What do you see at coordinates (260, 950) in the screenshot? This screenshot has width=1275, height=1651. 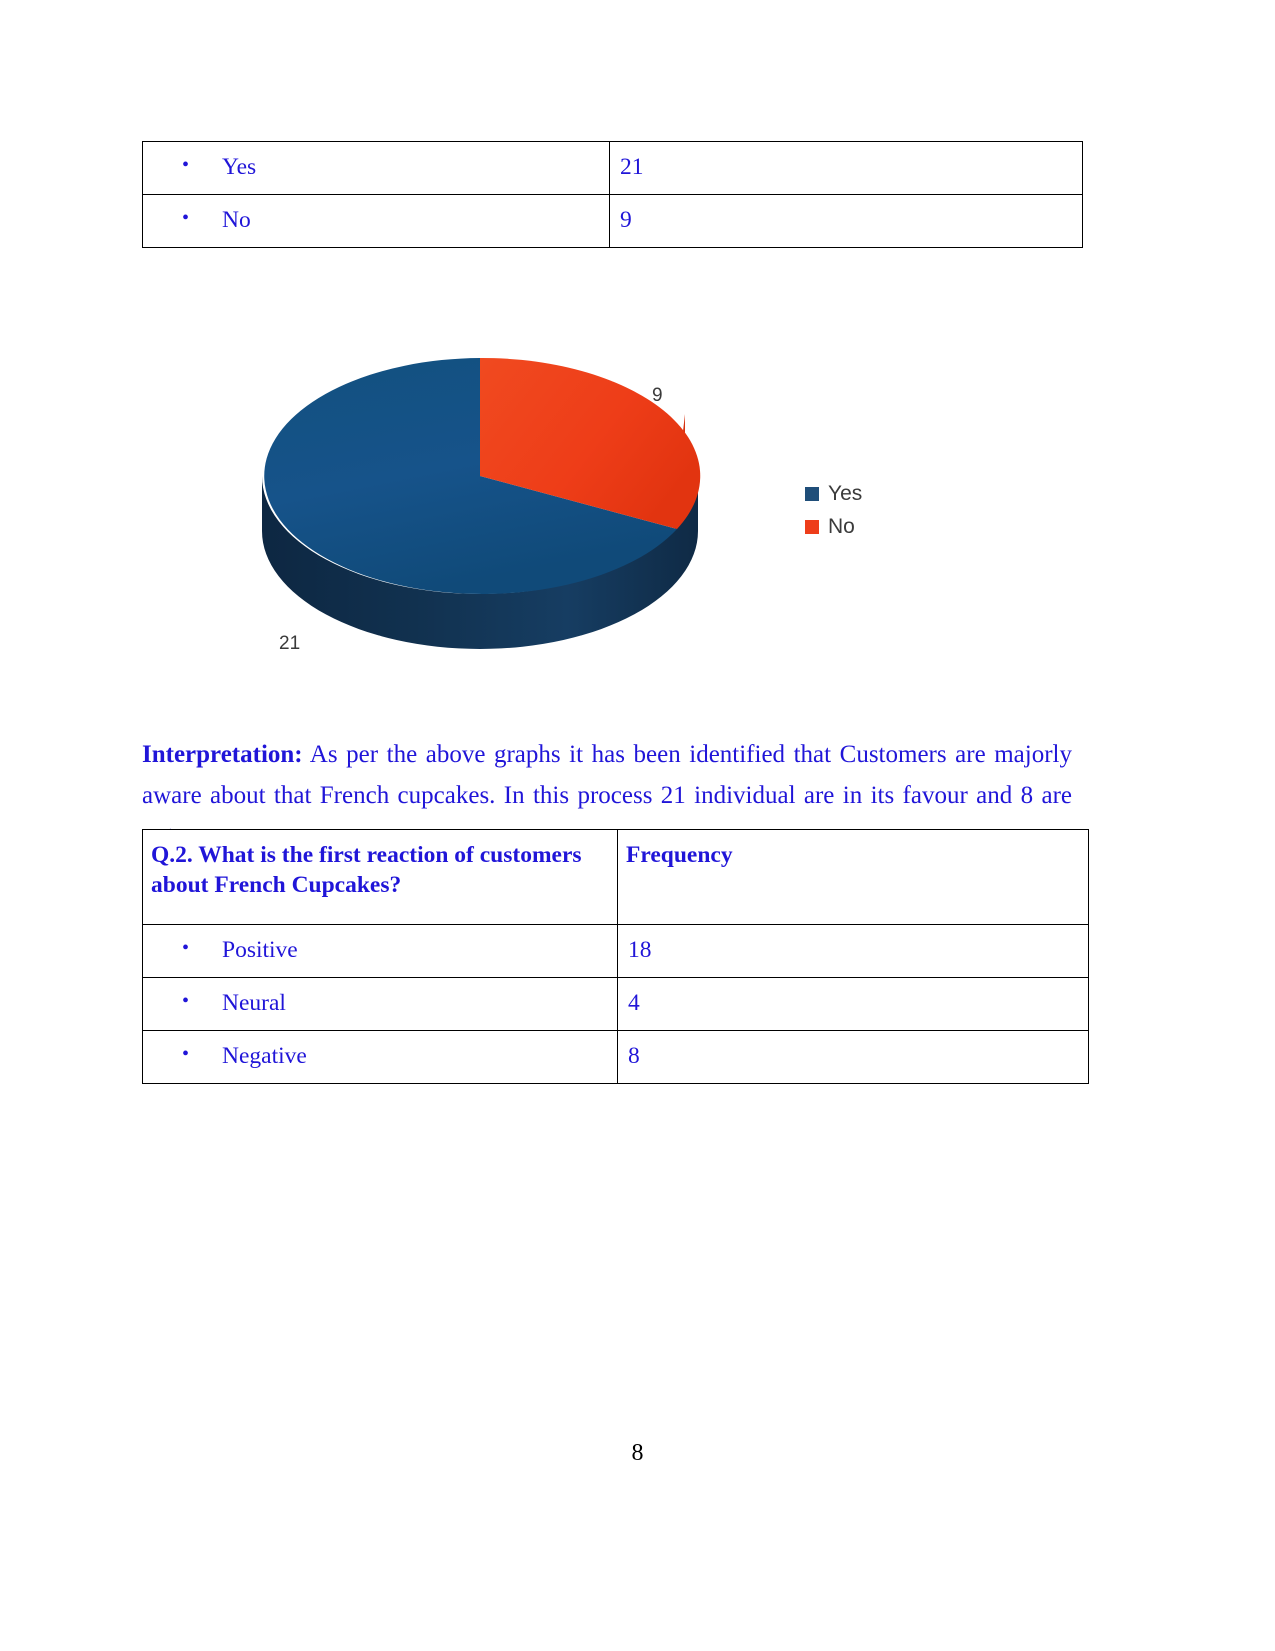 I see `reaction-option-label: Positive` at bounding box center [260, 950].